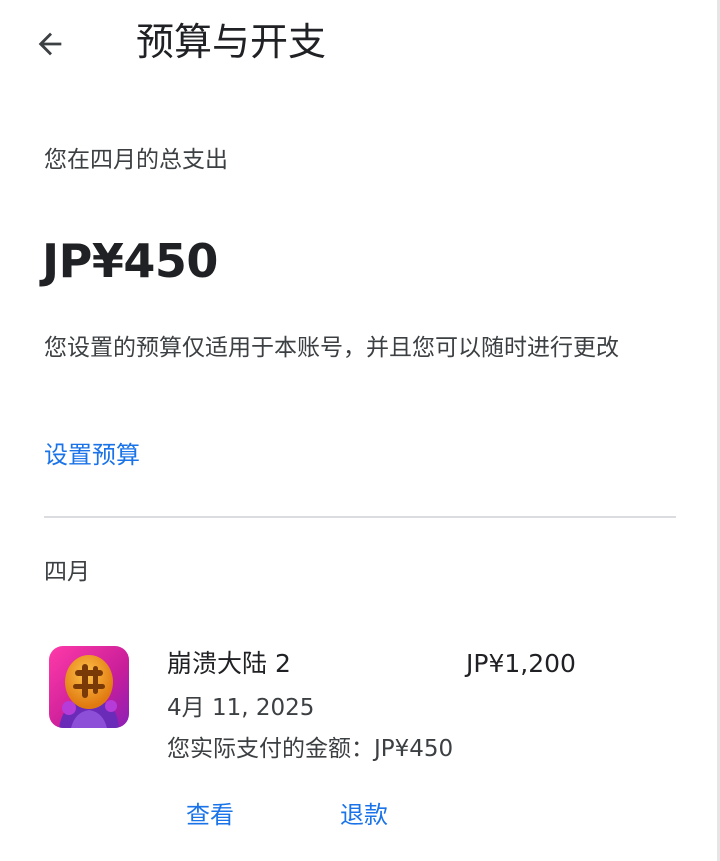 Image resolution: width=720 pixels, height=861 pixels. Describe the element at coordinates (360, 45) in the screenshot. I see `app-bar: 预算与开支` at that location.